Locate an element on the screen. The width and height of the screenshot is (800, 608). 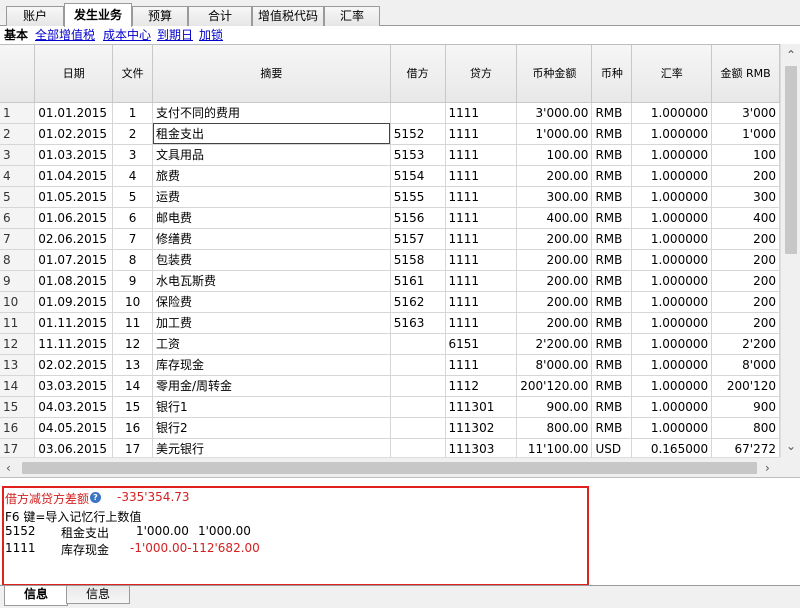
tab-transactions: 发生业务 is located at coordinates (98, 15).